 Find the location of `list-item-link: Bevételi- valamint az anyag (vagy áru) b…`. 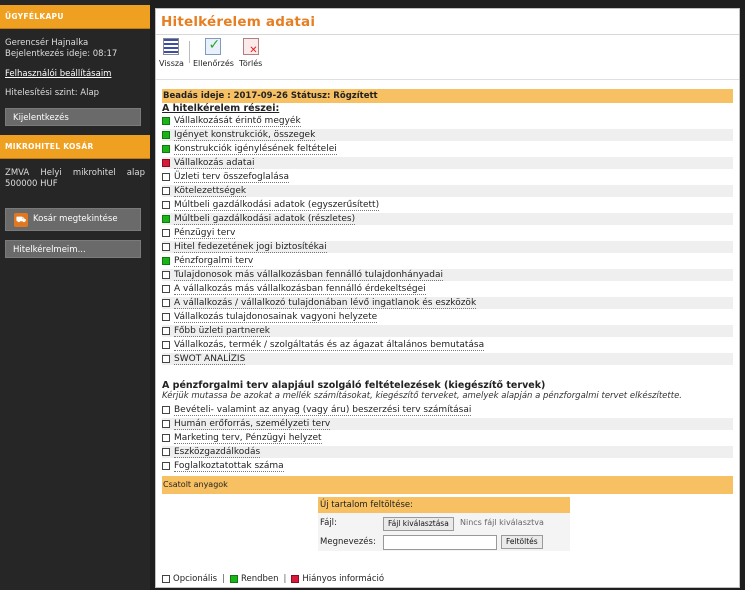

list-item-link: Bevételi- valamint az anyag (vagy áru) b… is located at coordinates (323, 410).